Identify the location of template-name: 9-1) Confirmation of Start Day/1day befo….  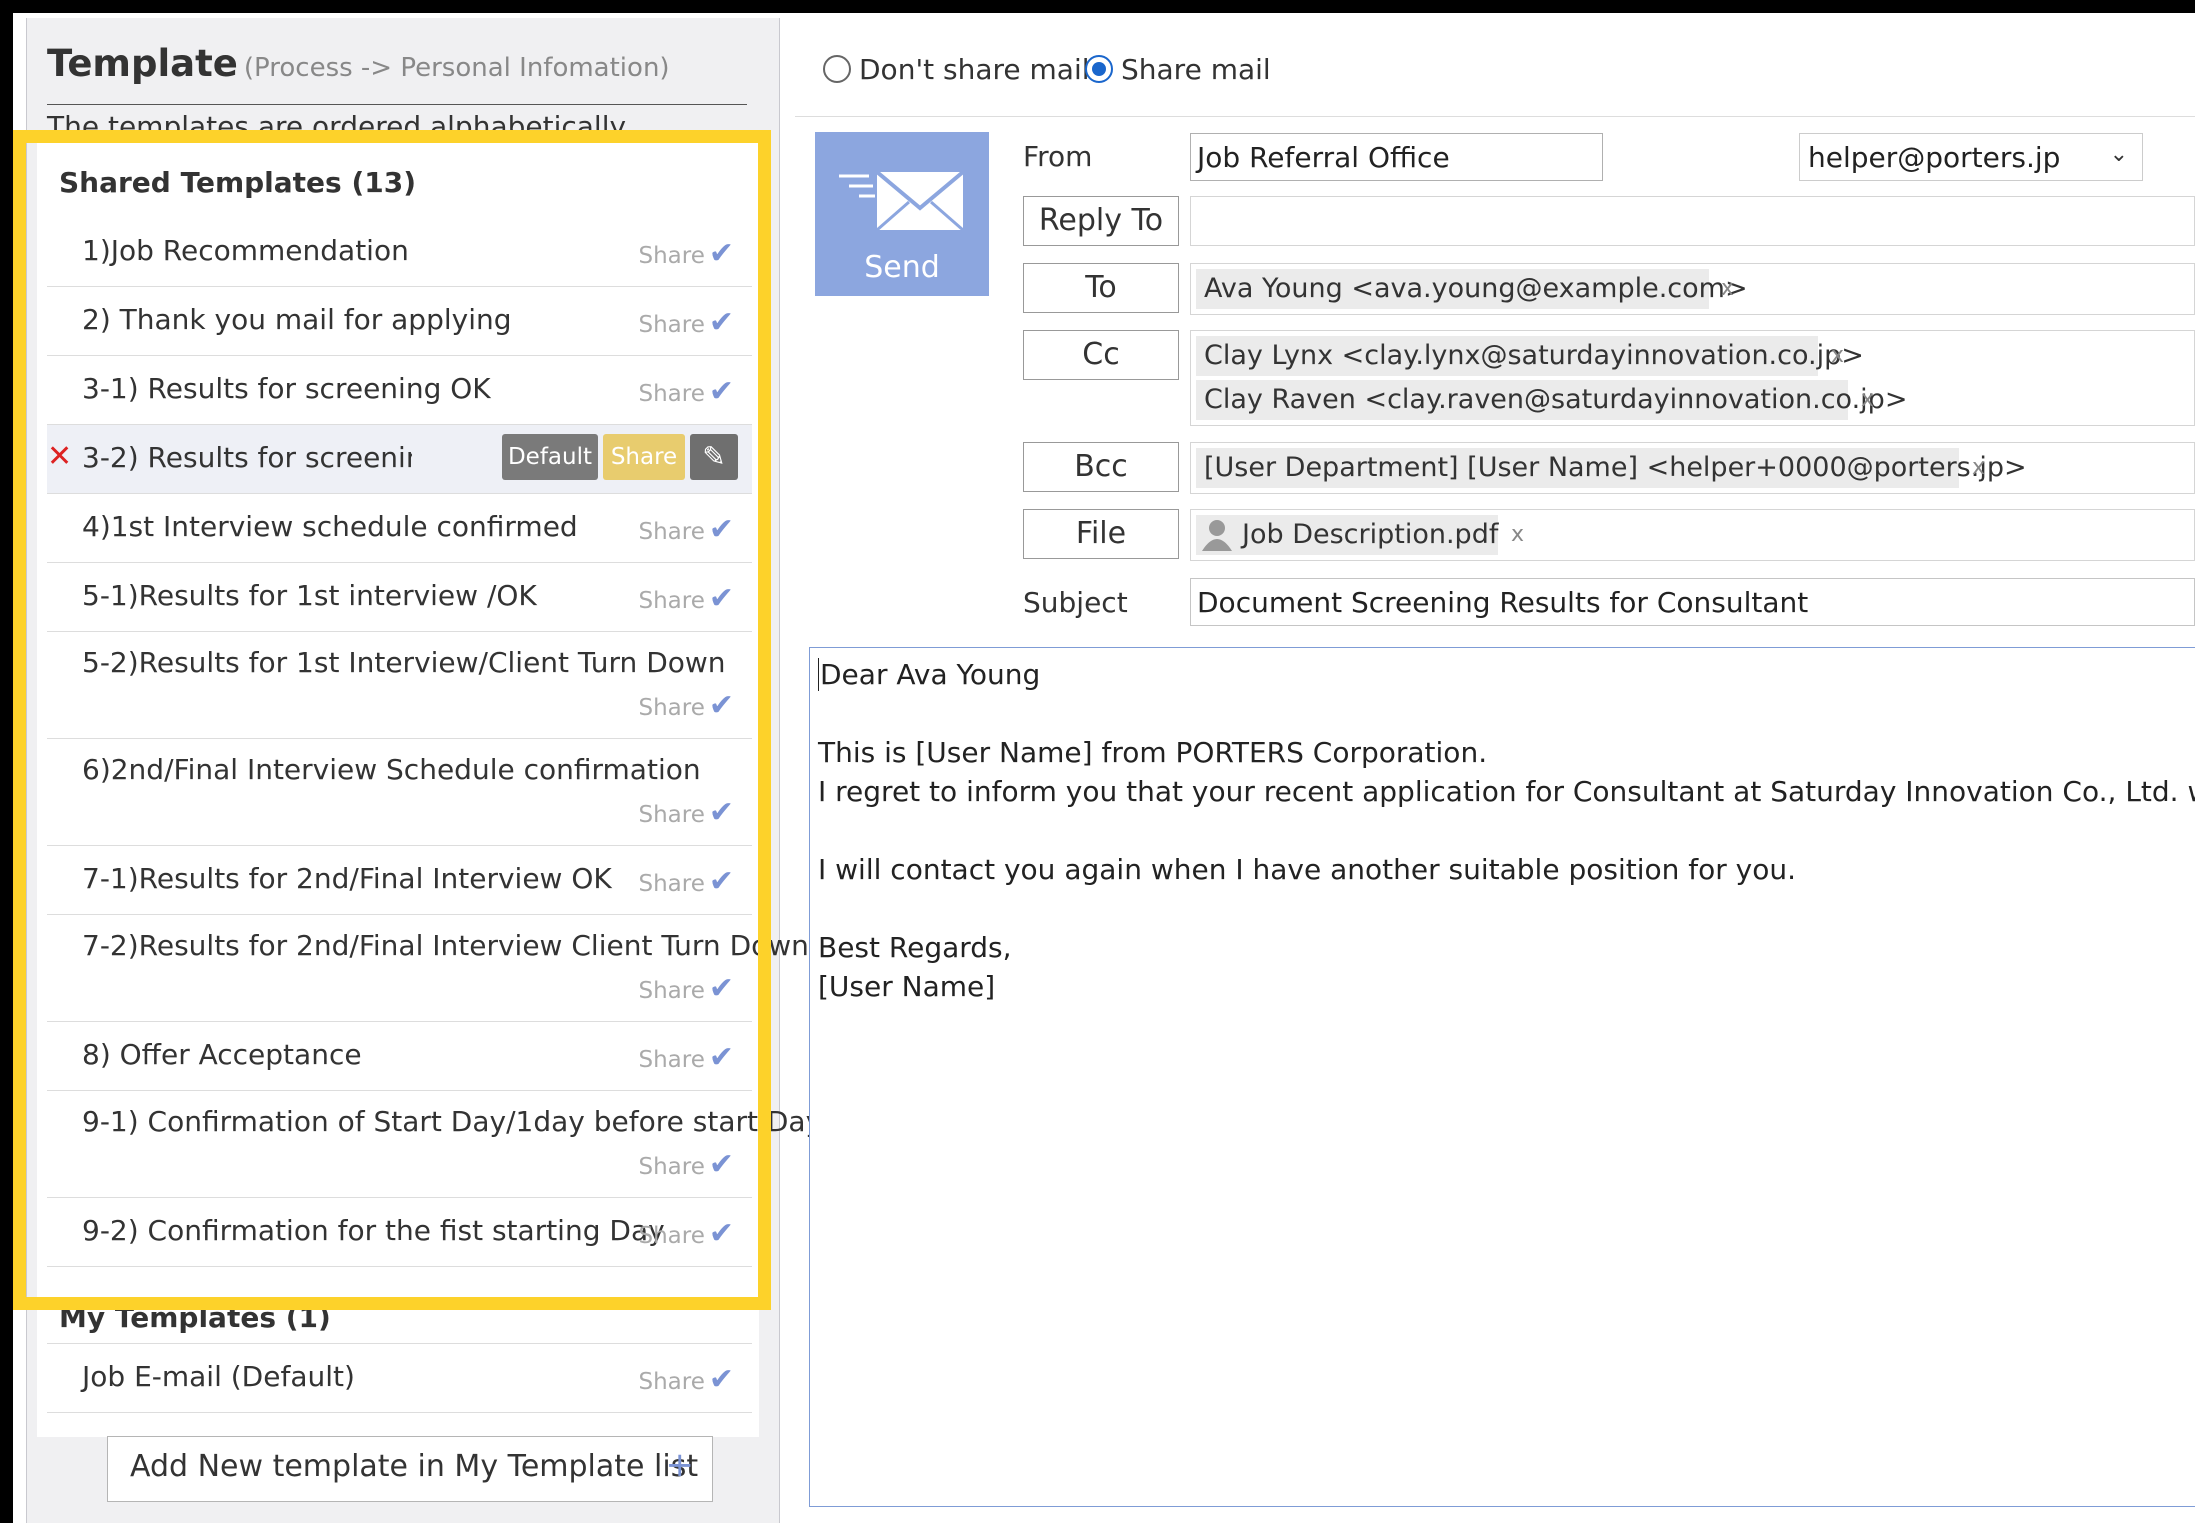
(452, 1121).